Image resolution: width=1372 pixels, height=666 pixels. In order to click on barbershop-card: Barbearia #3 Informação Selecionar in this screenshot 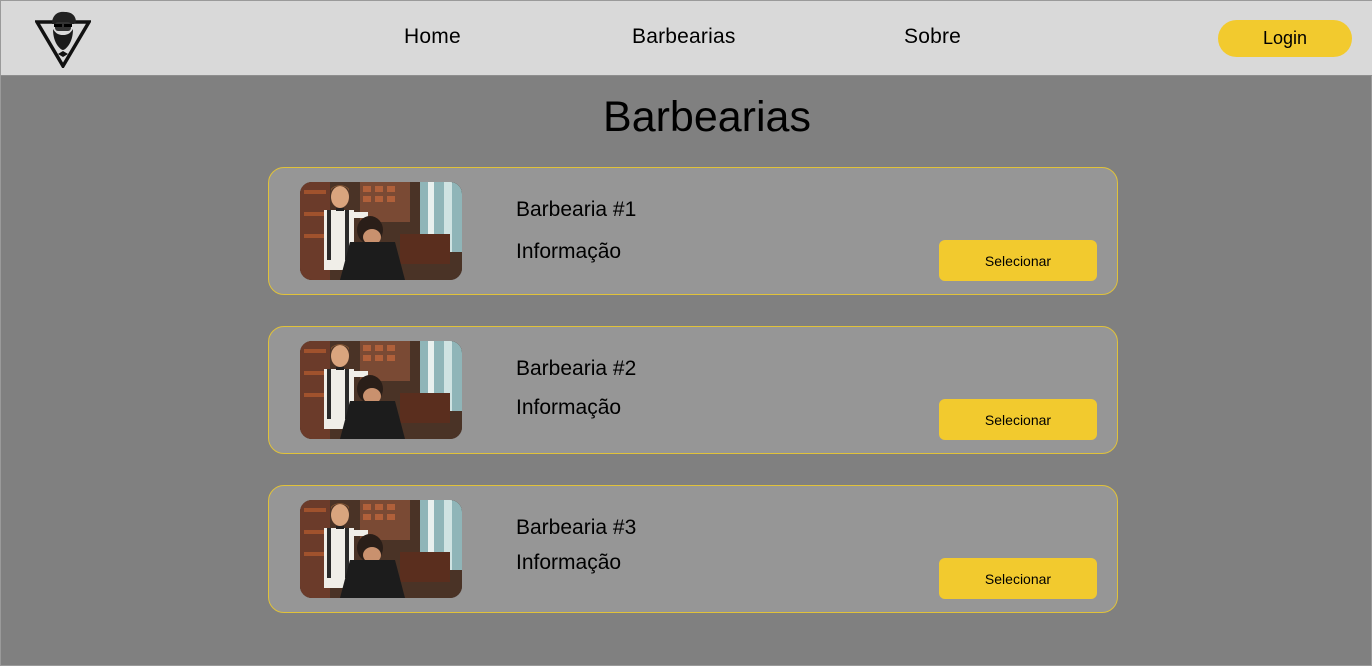, I will do `click(693, 549)`.